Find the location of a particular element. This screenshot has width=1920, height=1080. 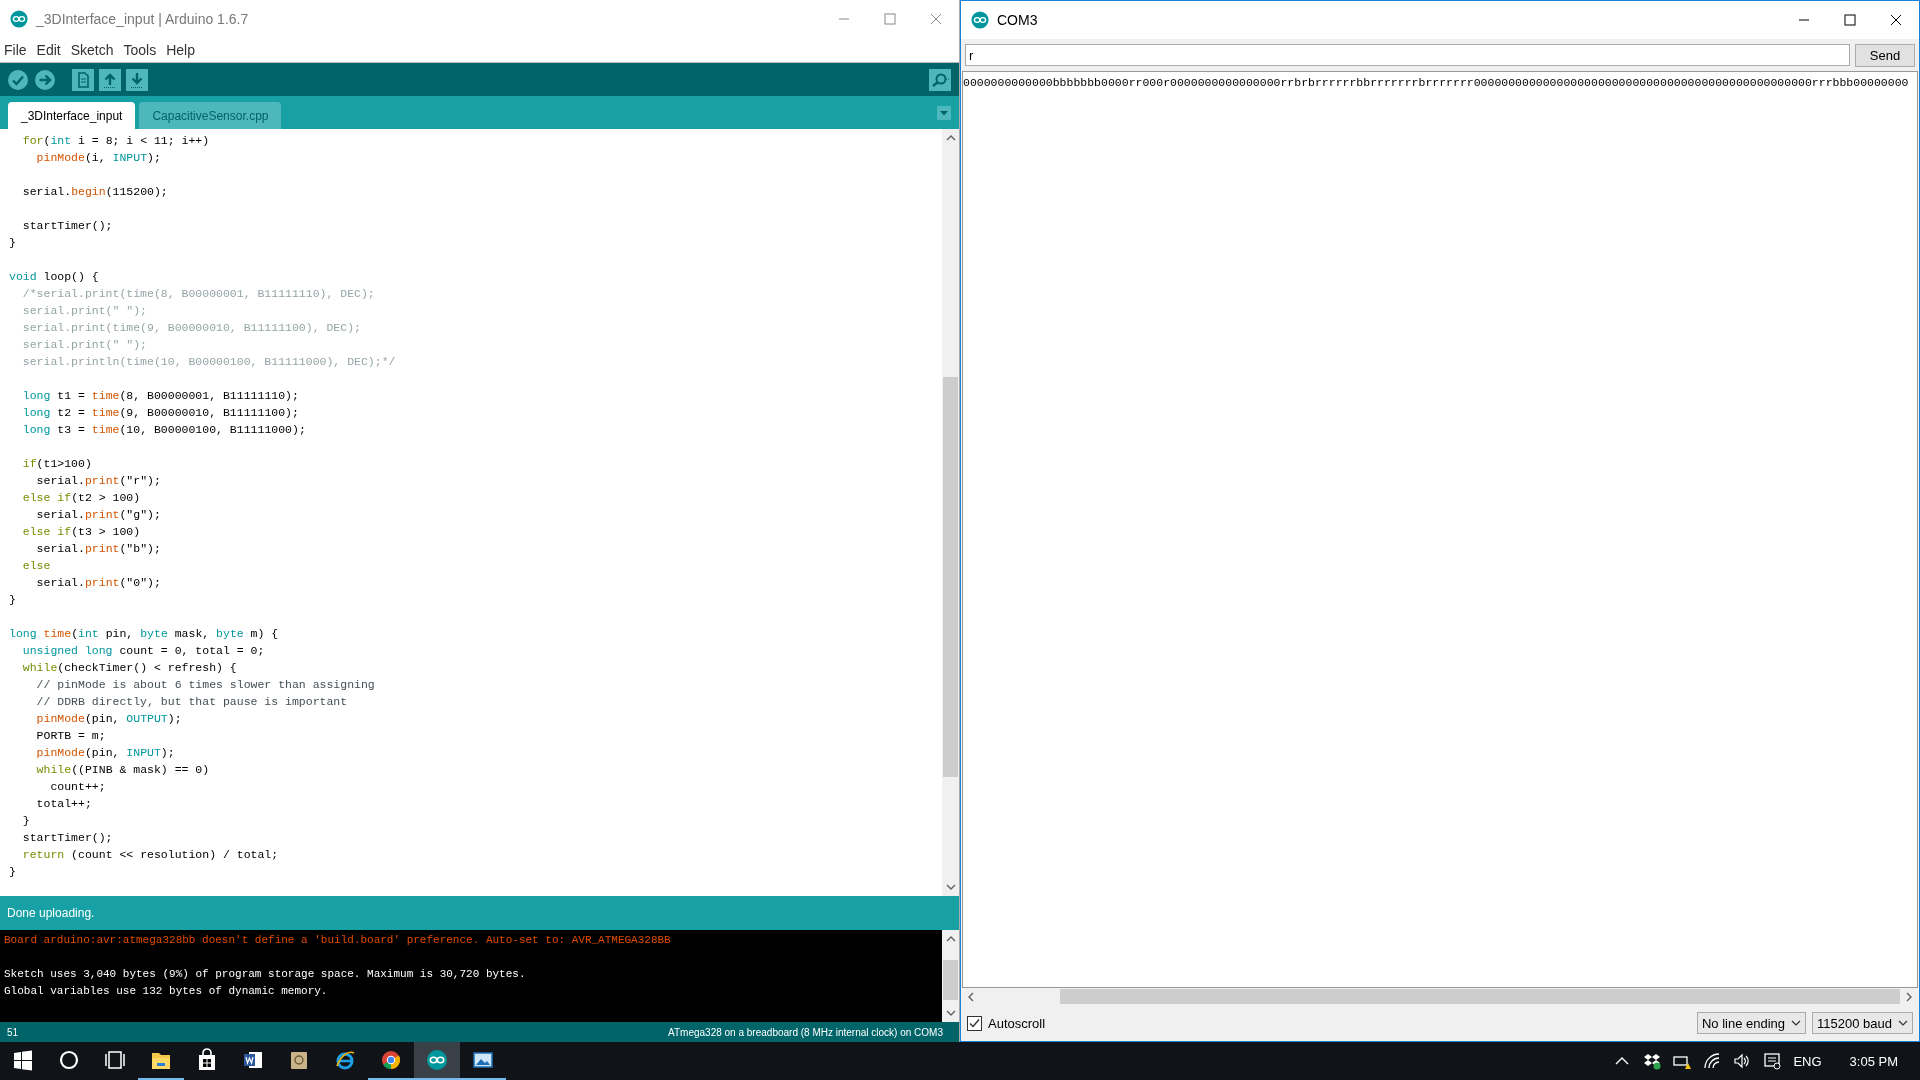

code-line: long t2 = time(9, B00000010, B11111100); is located at coordinates (160, 413).